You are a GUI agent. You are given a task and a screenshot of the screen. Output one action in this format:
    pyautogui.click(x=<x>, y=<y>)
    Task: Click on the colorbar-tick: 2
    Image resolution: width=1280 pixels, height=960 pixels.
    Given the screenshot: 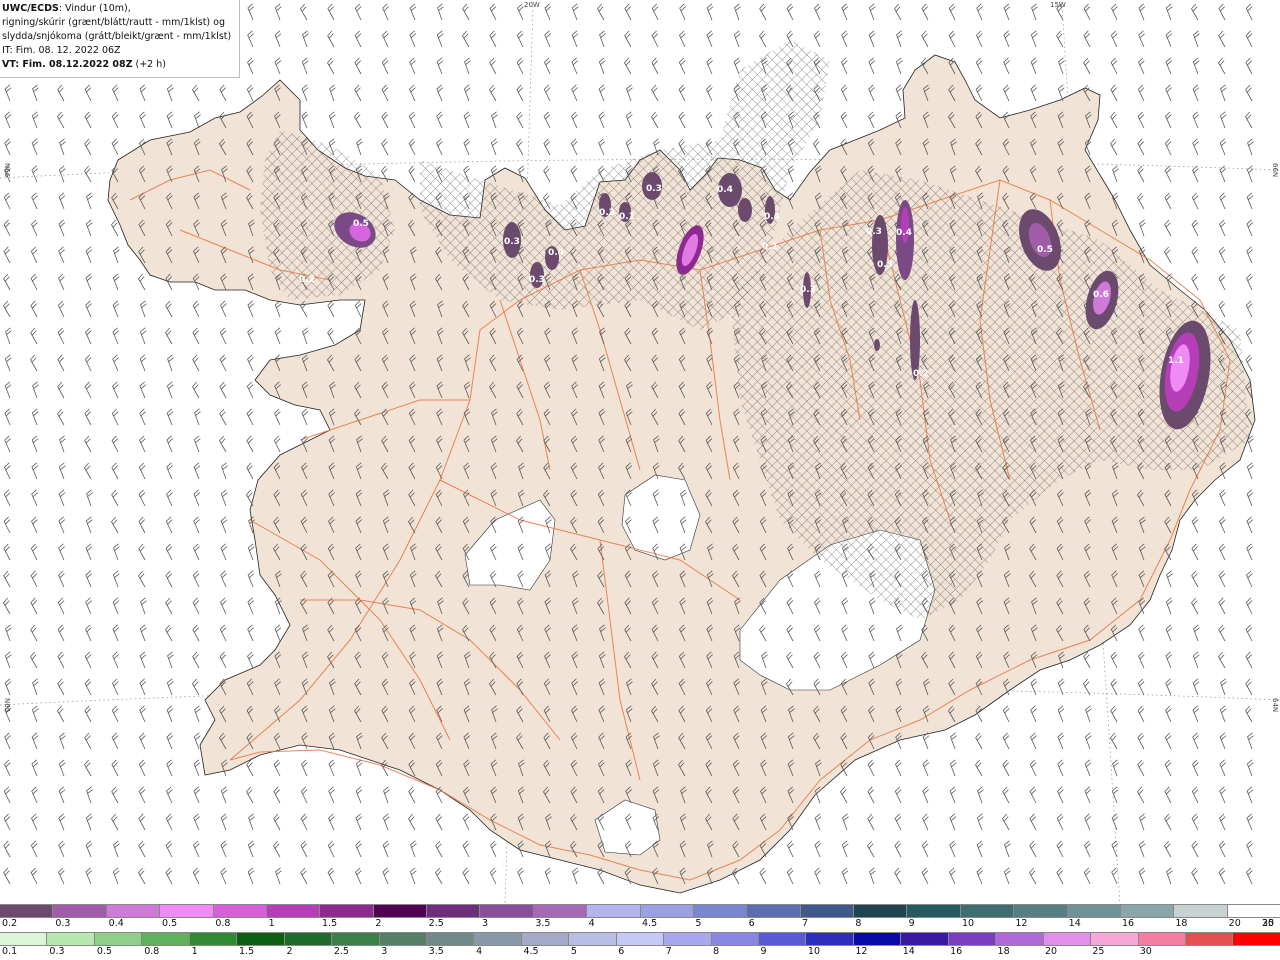 What is the action you would take?
    pyautogui.click(x=289, y=951)
    